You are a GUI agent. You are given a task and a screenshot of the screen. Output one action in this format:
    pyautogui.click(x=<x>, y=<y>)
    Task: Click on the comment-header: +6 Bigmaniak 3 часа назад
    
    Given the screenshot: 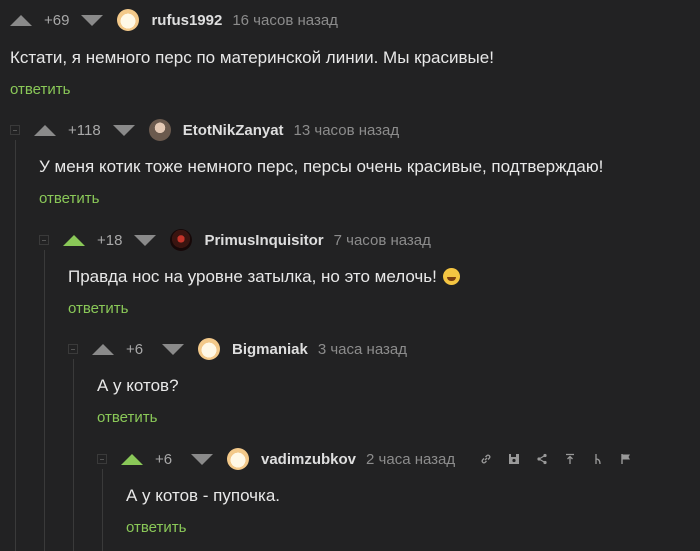 What is the action you would take?
    pyautogui.click(x=237, y=349)
    